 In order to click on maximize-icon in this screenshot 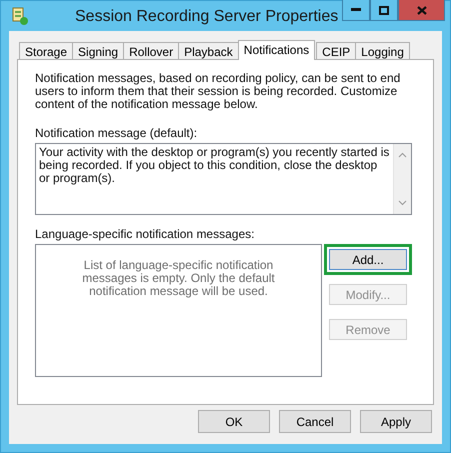, I will do `click(384, 10)`.